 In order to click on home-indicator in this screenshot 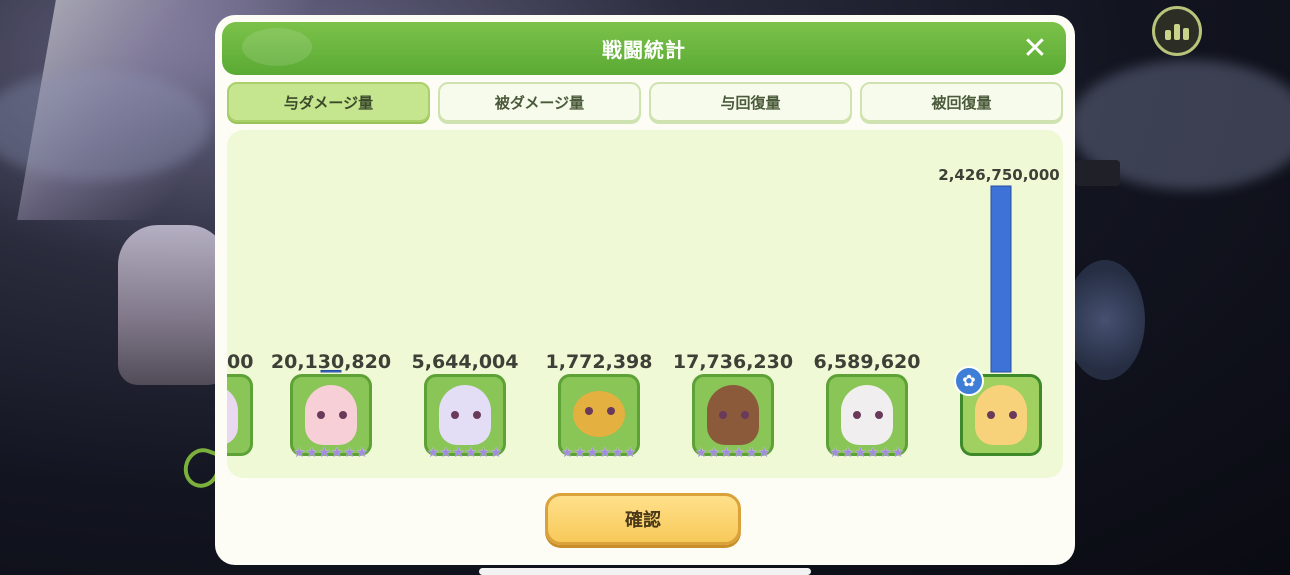, I will do `click(645, 571)`.